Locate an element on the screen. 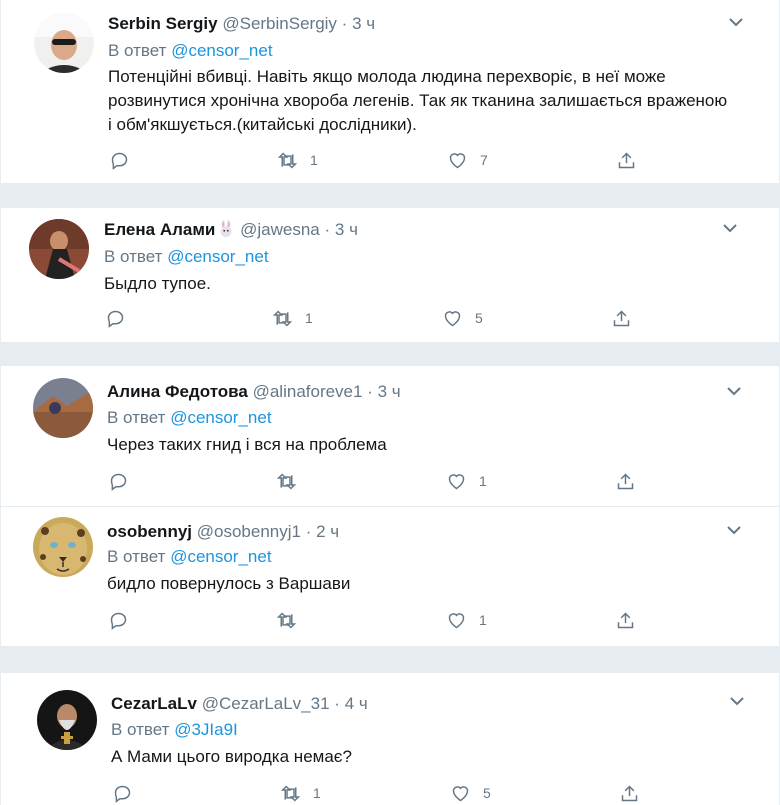 Image resolution: width=780 pixels, height=805 pixels. rabbit-emoji-icon is located at coordinates (226, 229).